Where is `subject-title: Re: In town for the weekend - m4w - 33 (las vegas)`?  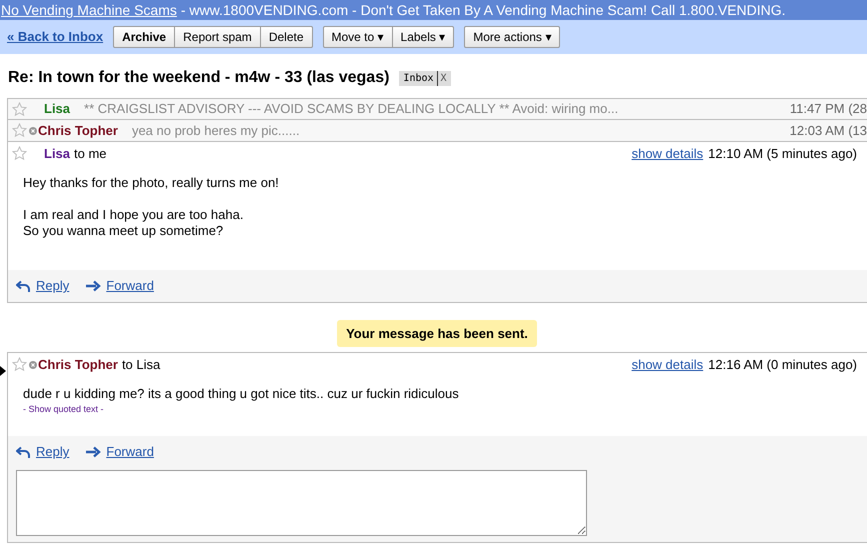
subject-title: Re: In town for the weekend - m4w - 33 (las vegas) is located at coordinates (199, 78).